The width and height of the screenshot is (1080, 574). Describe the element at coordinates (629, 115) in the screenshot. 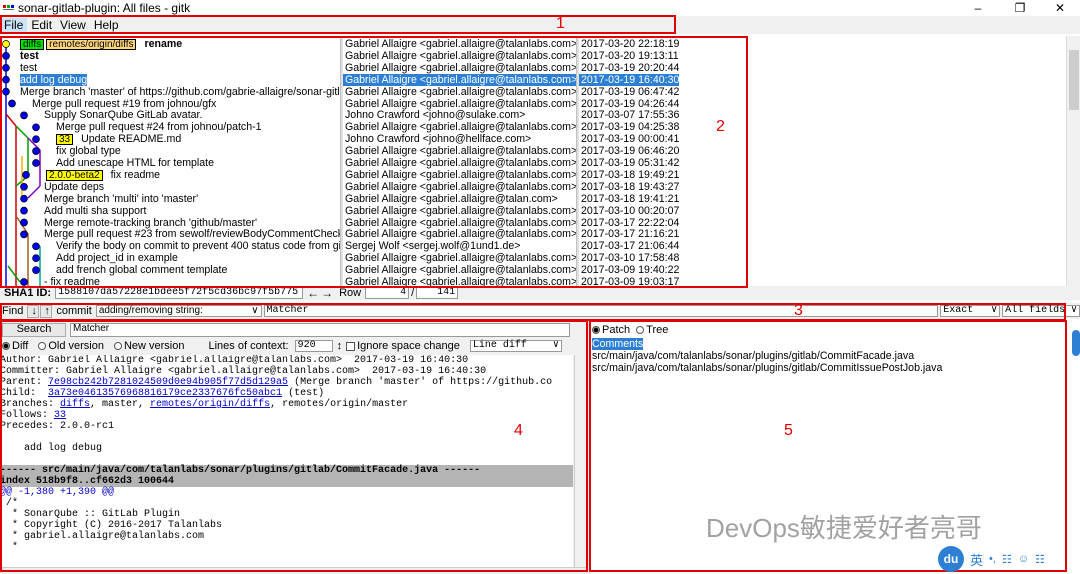

I see `commit-date: 2017-03-07 17:55:36` at that location.